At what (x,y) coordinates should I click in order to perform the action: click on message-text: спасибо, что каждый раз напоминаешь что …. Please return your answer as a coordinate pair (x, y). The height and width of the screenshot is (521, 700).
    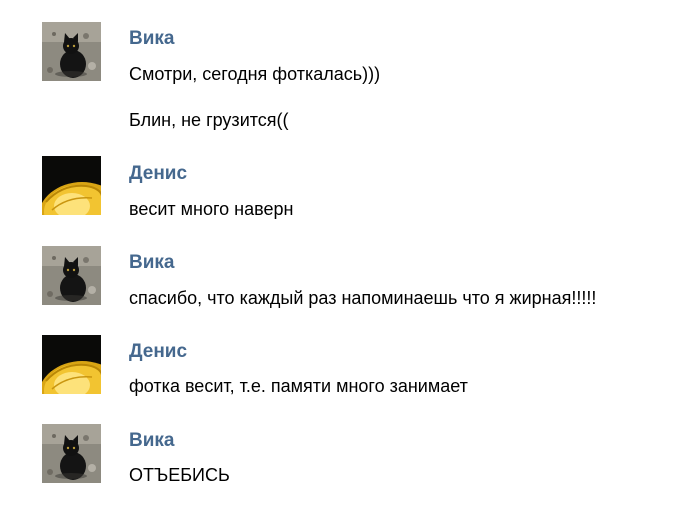
    Looking at the image, I should click on (363, 298).